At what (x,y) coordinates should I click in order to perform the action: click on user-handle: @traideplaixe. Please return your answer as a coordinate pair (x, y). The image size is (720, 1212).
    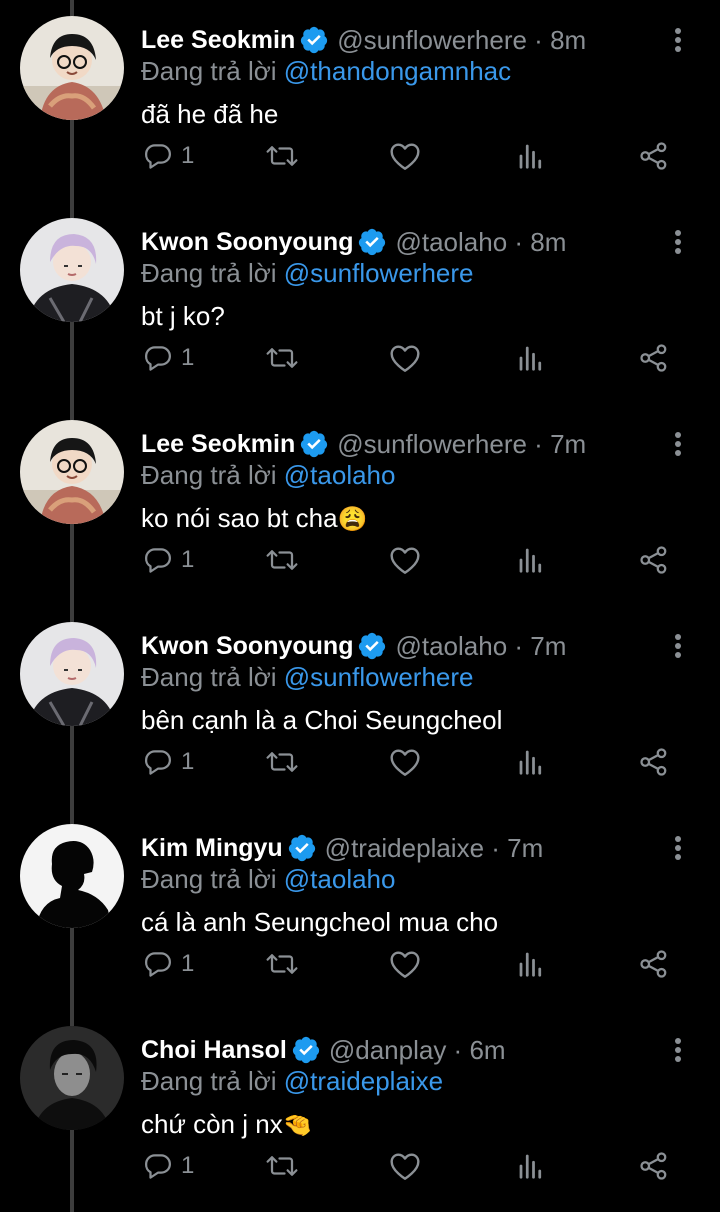
    Looking at the image, I should click on (404, 848).